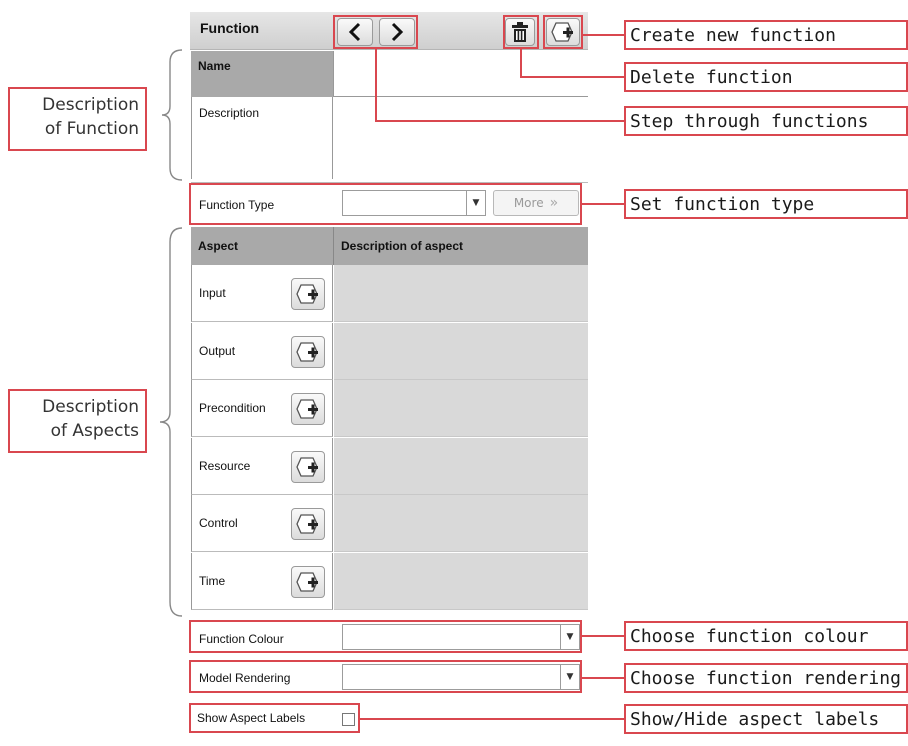 Image resolution: width=908 pixels, height=746 pixels. I want to click on description-of-function-line2: of Function, so click(91, 129).